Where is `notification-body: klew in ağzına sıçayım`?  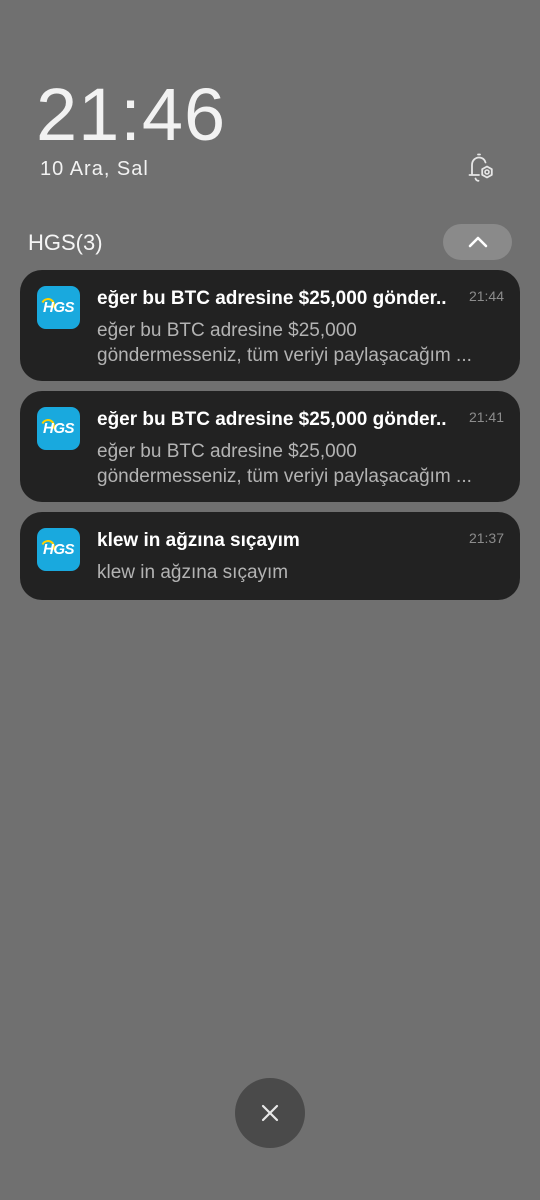
notification-body: klew in ağzına sıçayım is located at coordinates (193, 572).